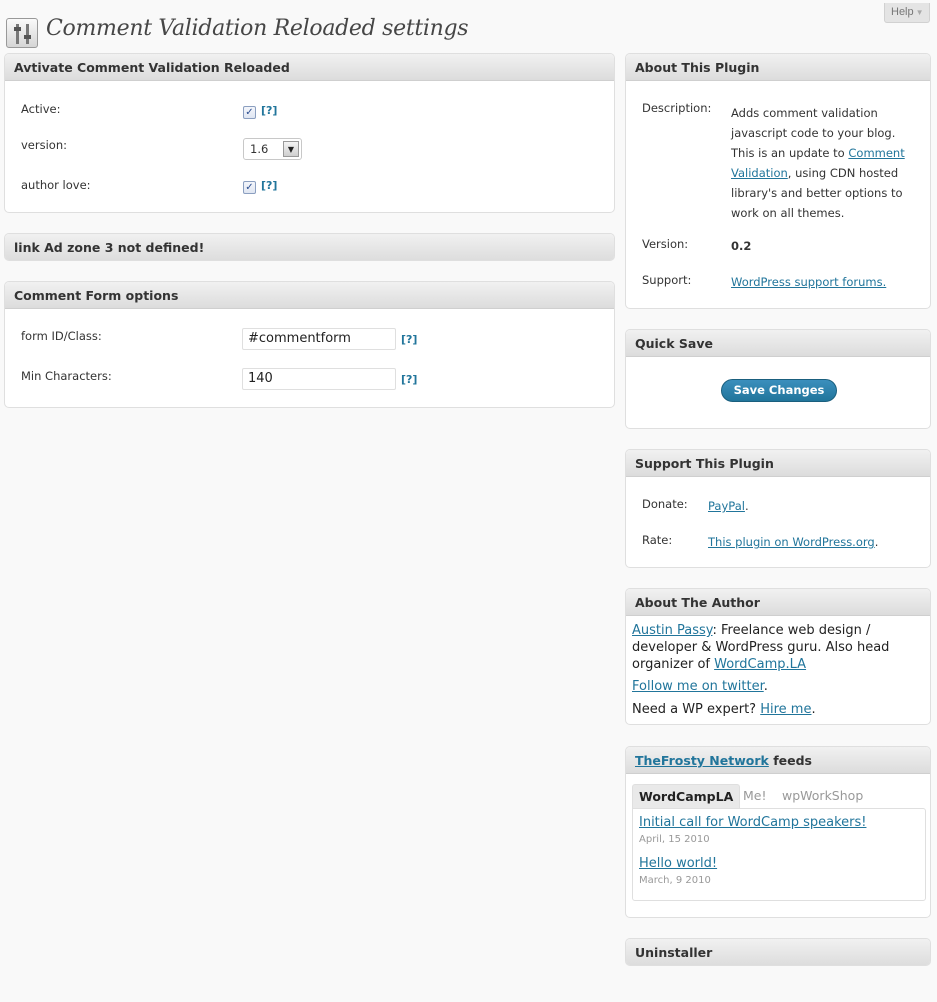 Image resolution: width=937 pixels, height=1002 pixels. Describe the element at coordinates (269, 185) in the screenshot. I see `author-love-help-link: [?]` at that location.